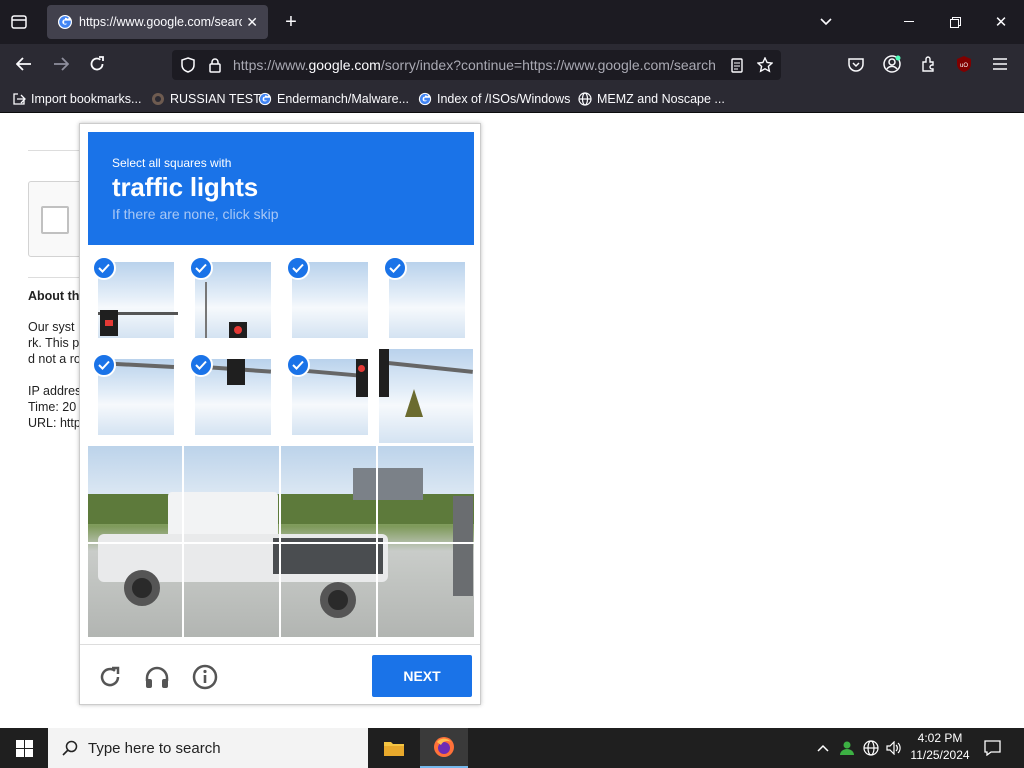 Image resolution: width=1024 pixels, height=768 pixels. Describe the element at coordinates (19, 22) in the screenshot. I see `tab-overview-icon` at that location.